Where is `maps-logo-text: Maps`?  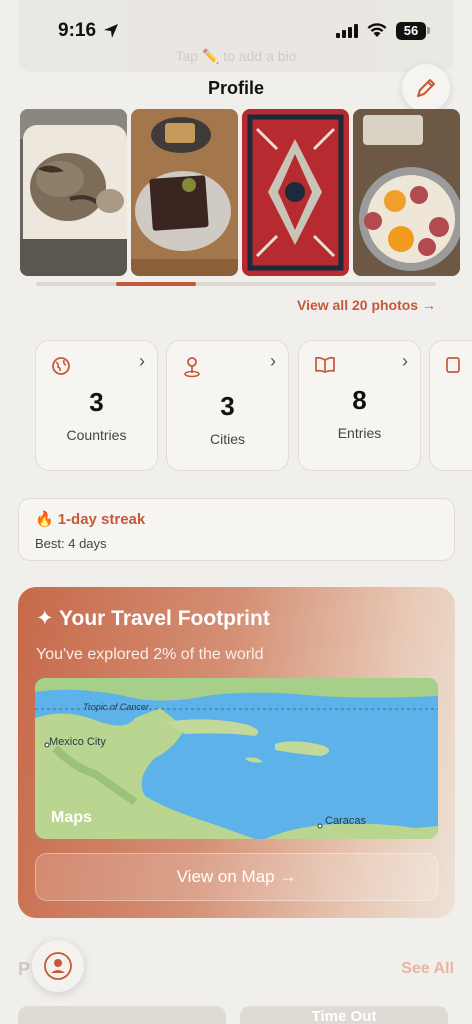 maps-logo-text: Maps is located at coordinates (71, 817).